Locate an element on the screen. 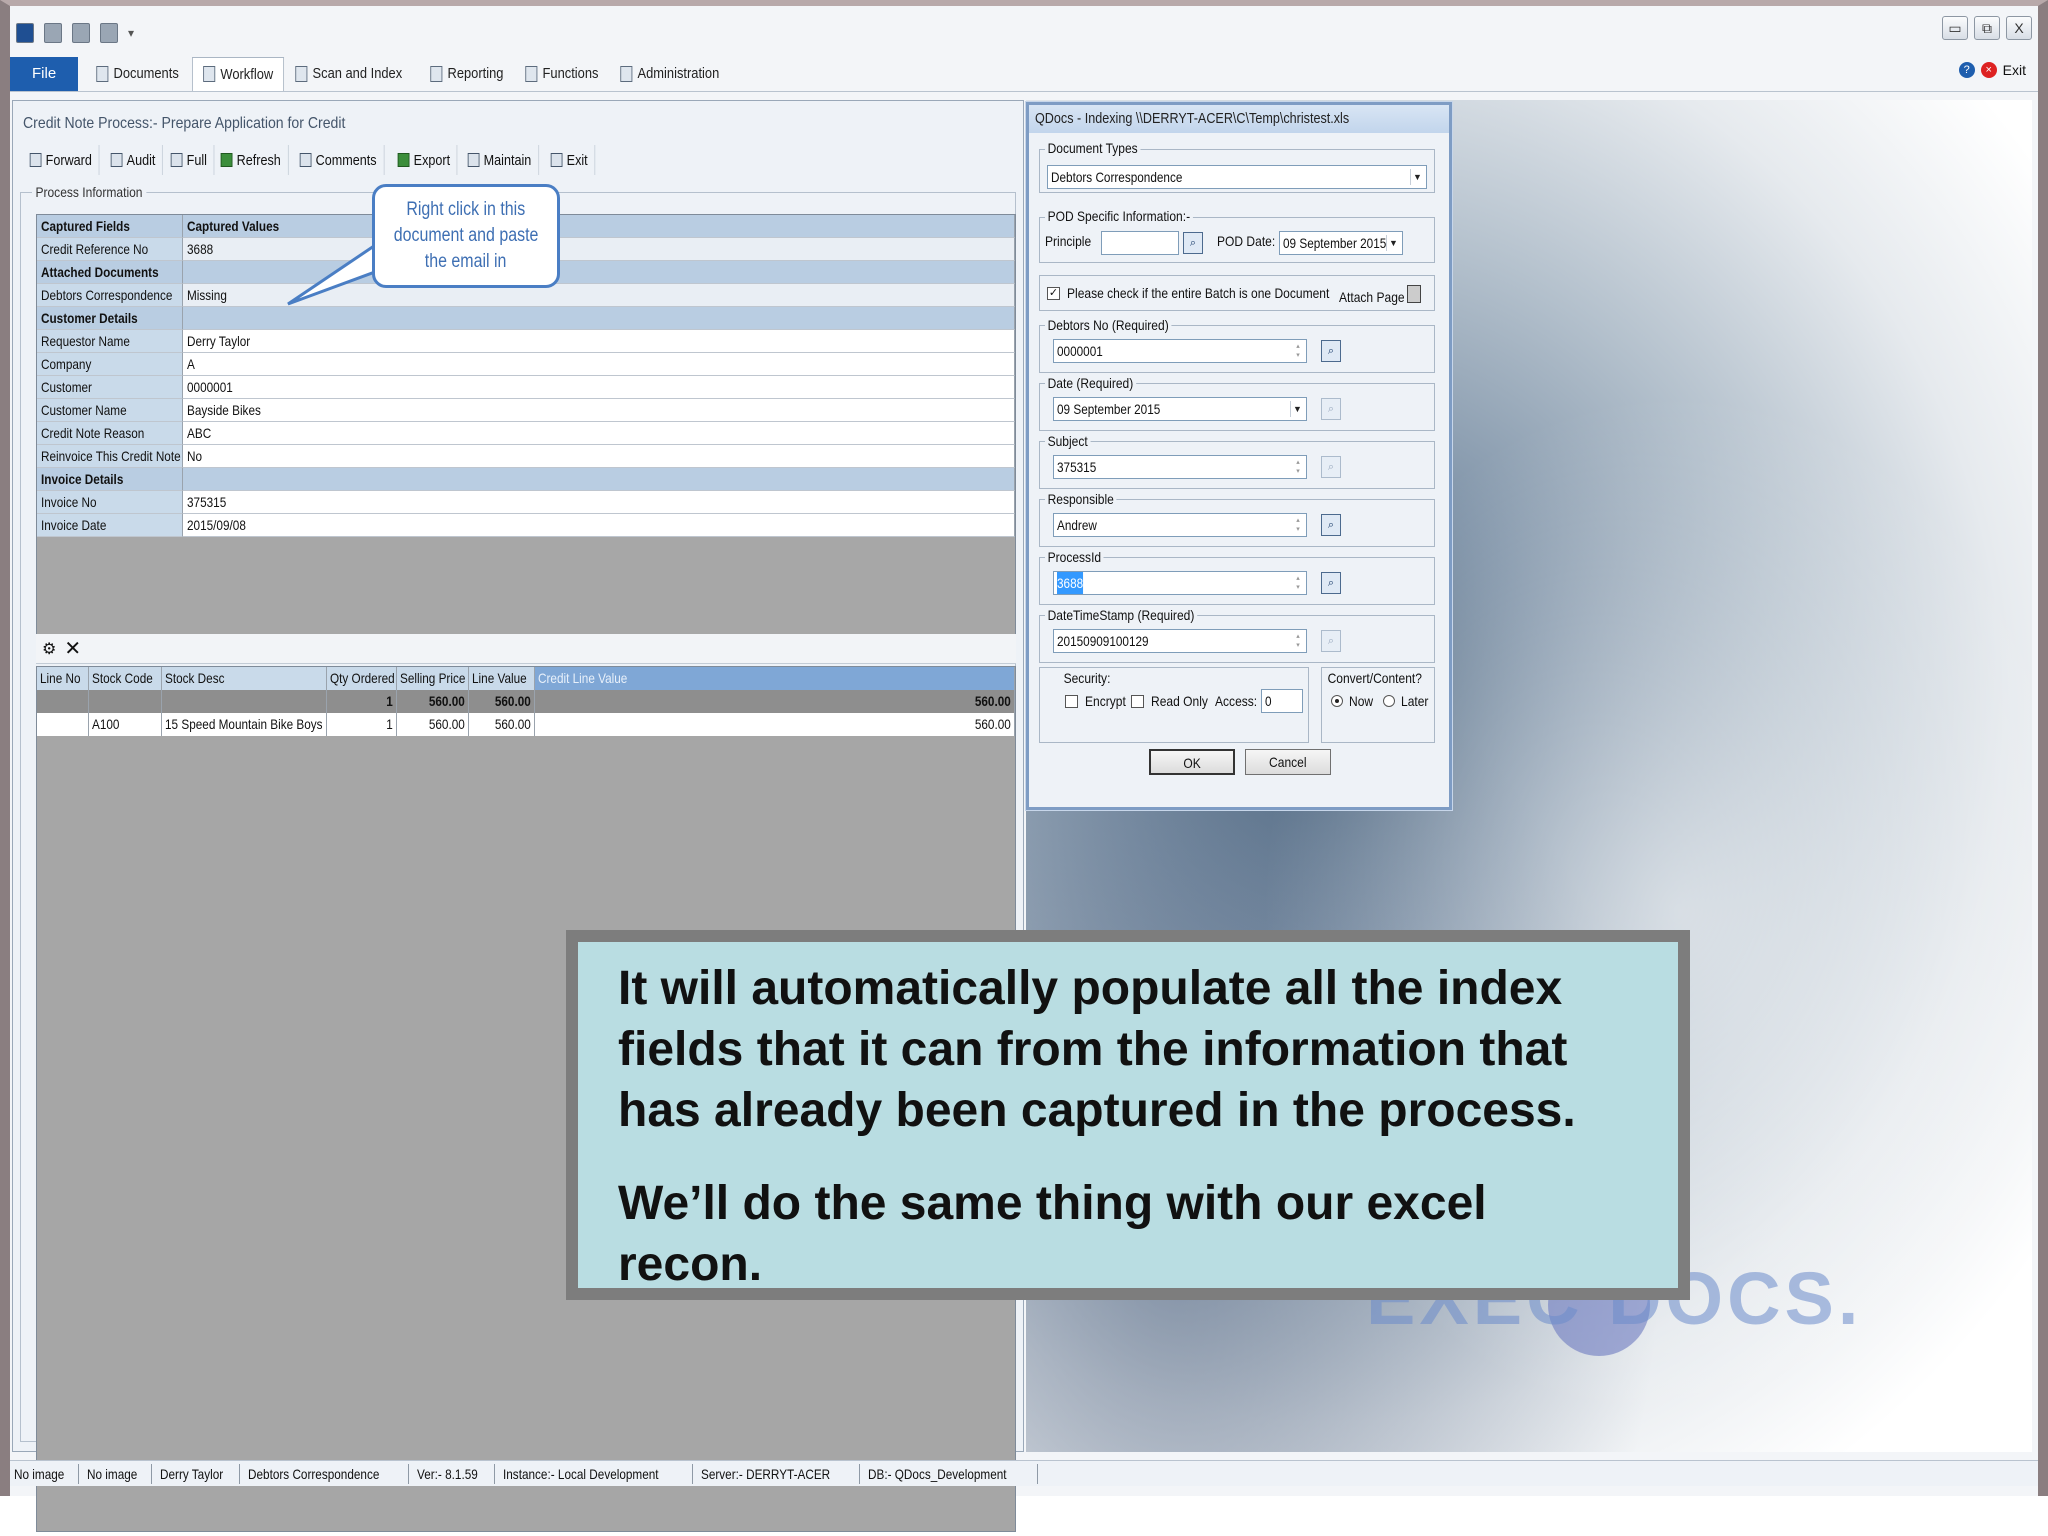 This screenshot has width=2048, height=1536. scan-icon is located at coordinates (81, 33).